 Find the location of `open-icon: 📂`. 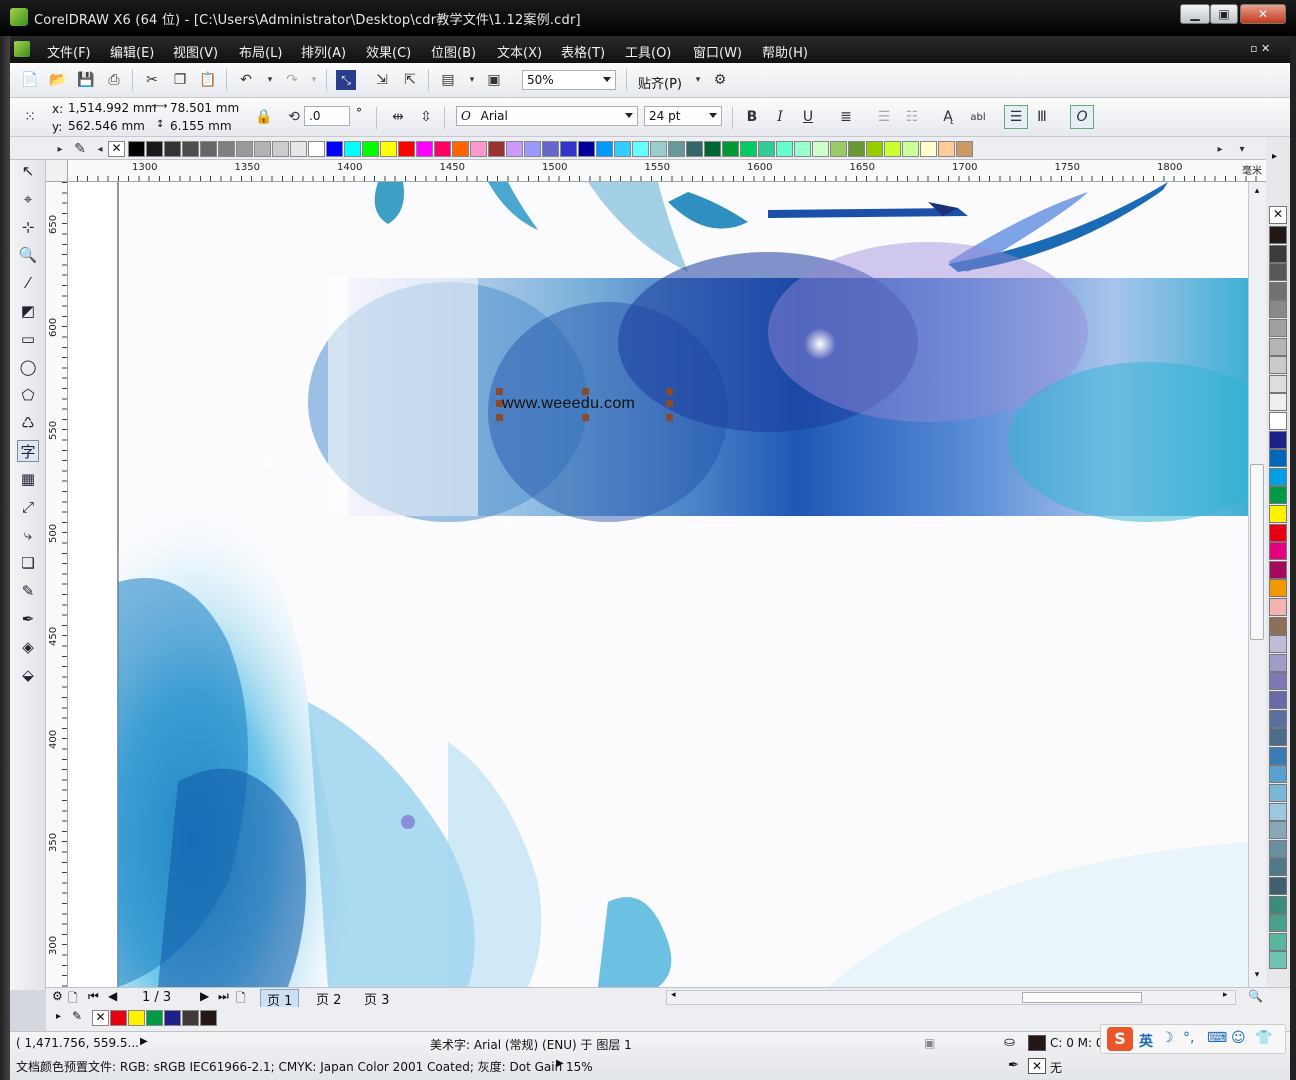

open-icon: 📂 is located at coordinates (58, 80).